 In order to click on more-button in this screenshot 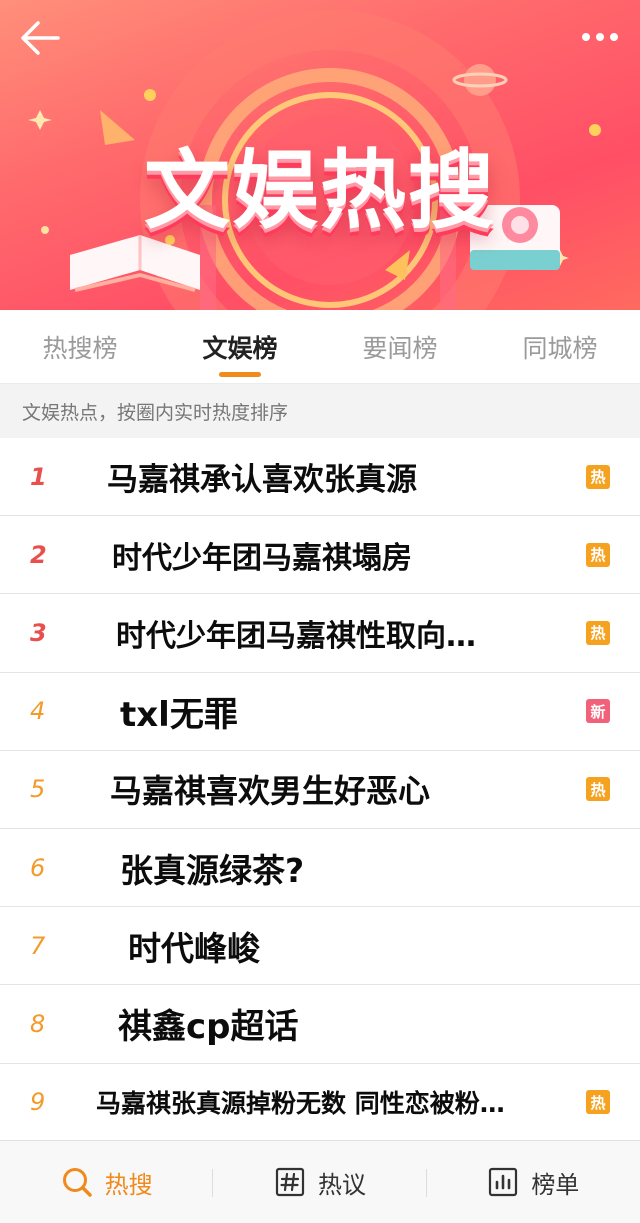, I will do `click(600, 37)`.